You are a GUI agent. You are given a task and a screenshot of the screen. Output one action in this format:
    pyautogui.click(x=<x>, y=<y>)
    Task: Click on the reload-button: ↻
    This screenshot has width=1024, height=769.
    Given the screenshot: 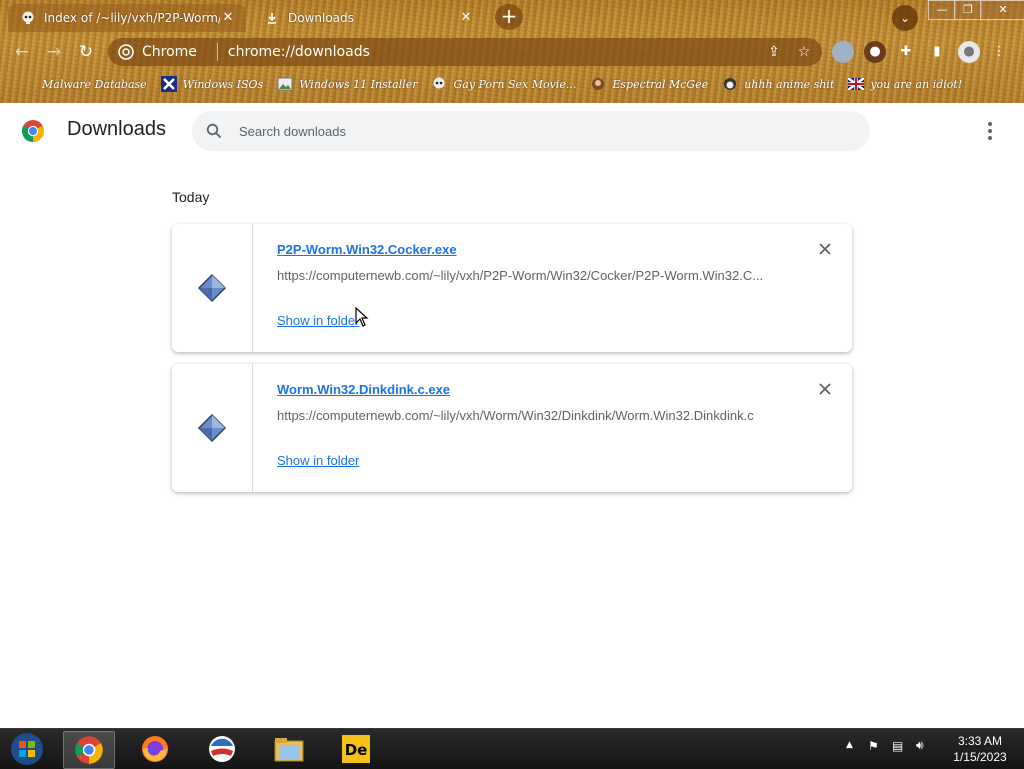 What is the action you would take?
    pyautogui.click(x=86, y=52)
    